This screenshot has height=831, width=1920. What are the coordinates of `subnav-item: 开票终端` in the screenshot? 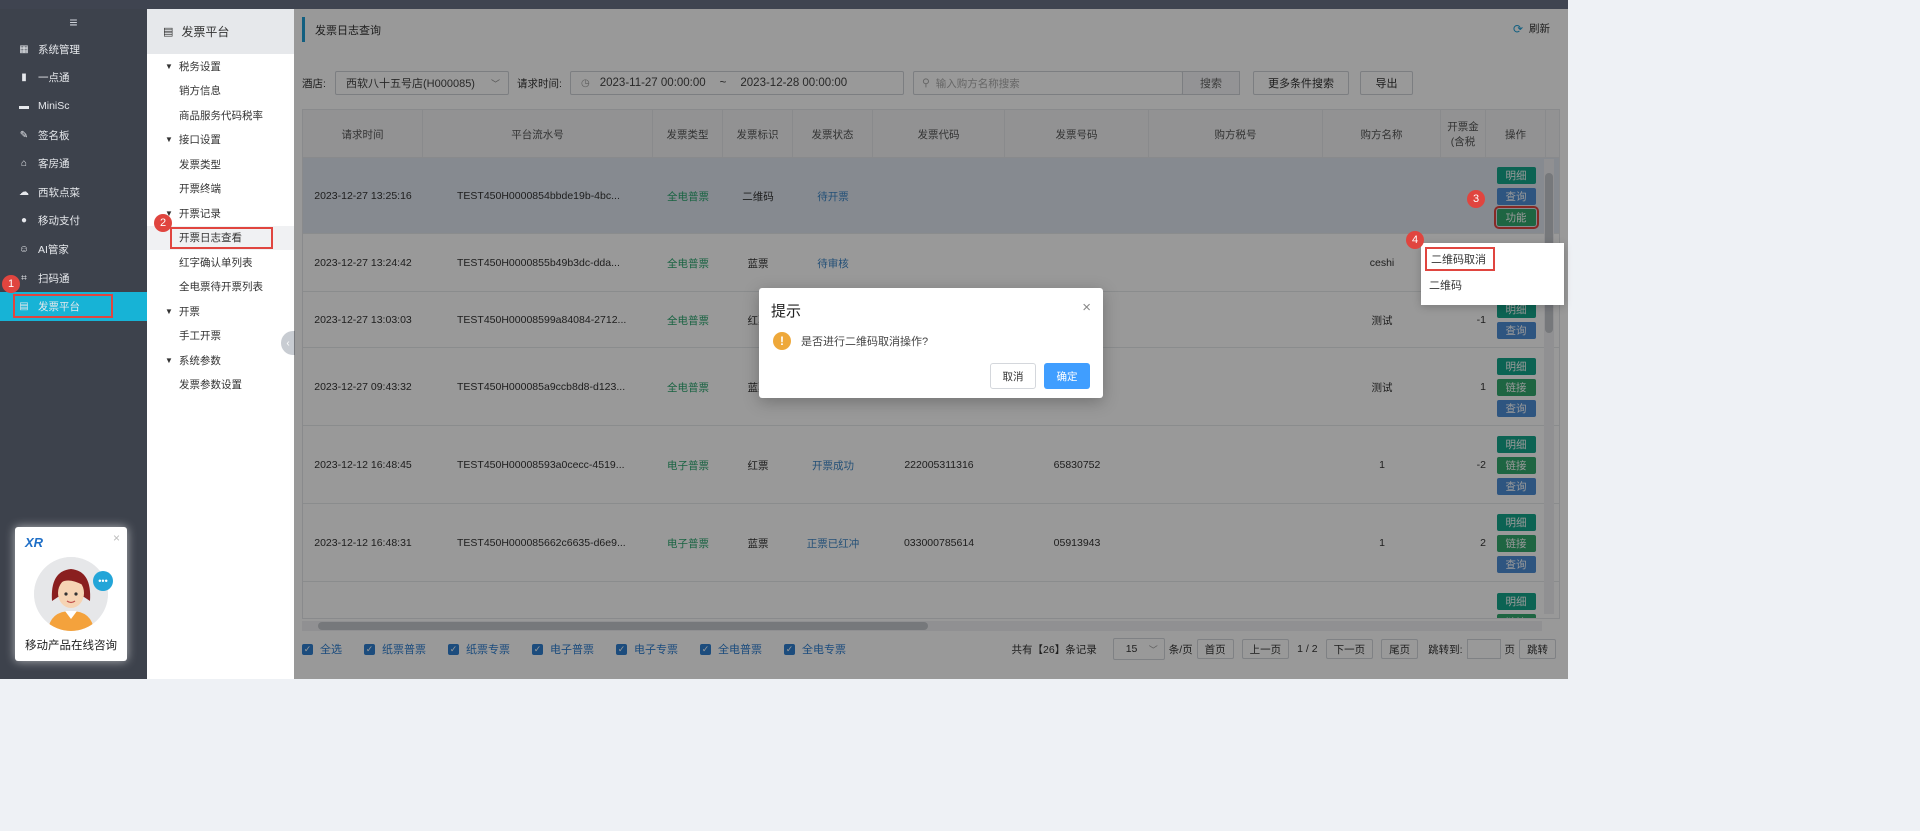 It's located at (220, 189).